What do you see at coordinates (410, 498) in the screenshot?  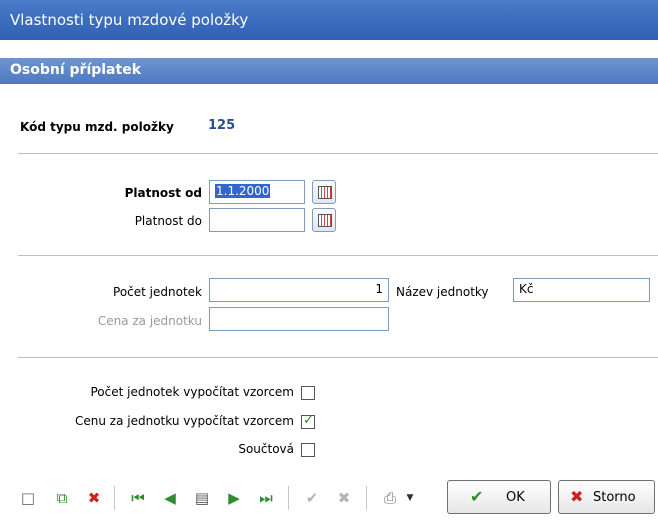 I see `print-dropdown-icon: ▼` at bounding box center [410, 498].